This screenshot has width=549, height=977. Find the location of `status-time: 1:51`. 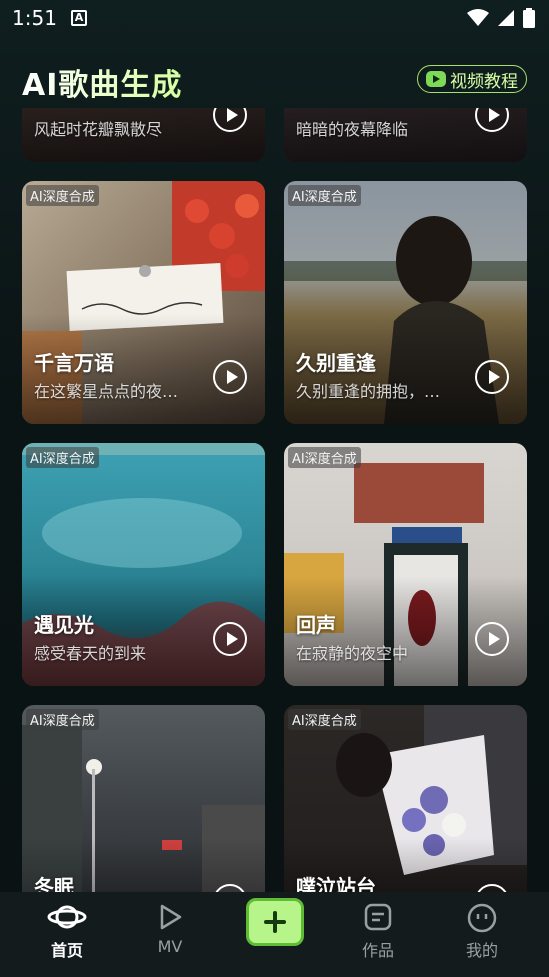

status-time: 1:51 is located at coordinates (34, 18).